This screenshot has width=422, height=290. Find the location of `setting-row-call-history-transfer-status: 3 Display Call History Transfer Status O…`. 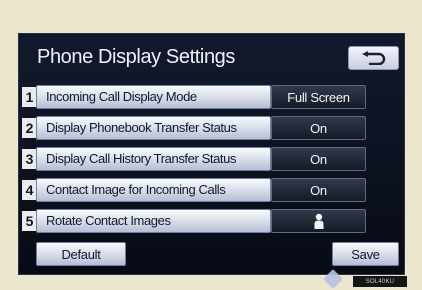

setting-row-call-history-transfer-status: 3 Display Call History Transfer Status O… is located at coordinates (212, 159).